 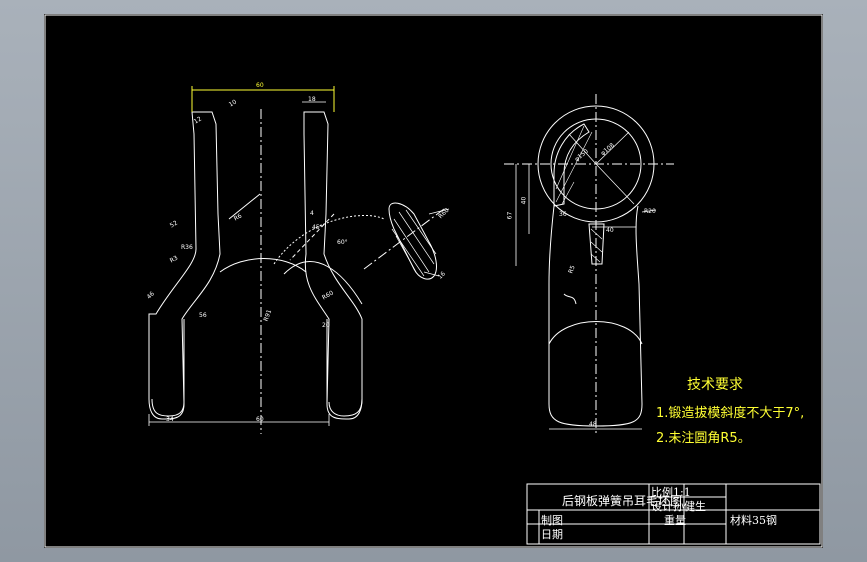 What do you see at coordinates (610, 230) in the screenshot?
I see `dim-w1: 40` at bounding box center [610, 230].